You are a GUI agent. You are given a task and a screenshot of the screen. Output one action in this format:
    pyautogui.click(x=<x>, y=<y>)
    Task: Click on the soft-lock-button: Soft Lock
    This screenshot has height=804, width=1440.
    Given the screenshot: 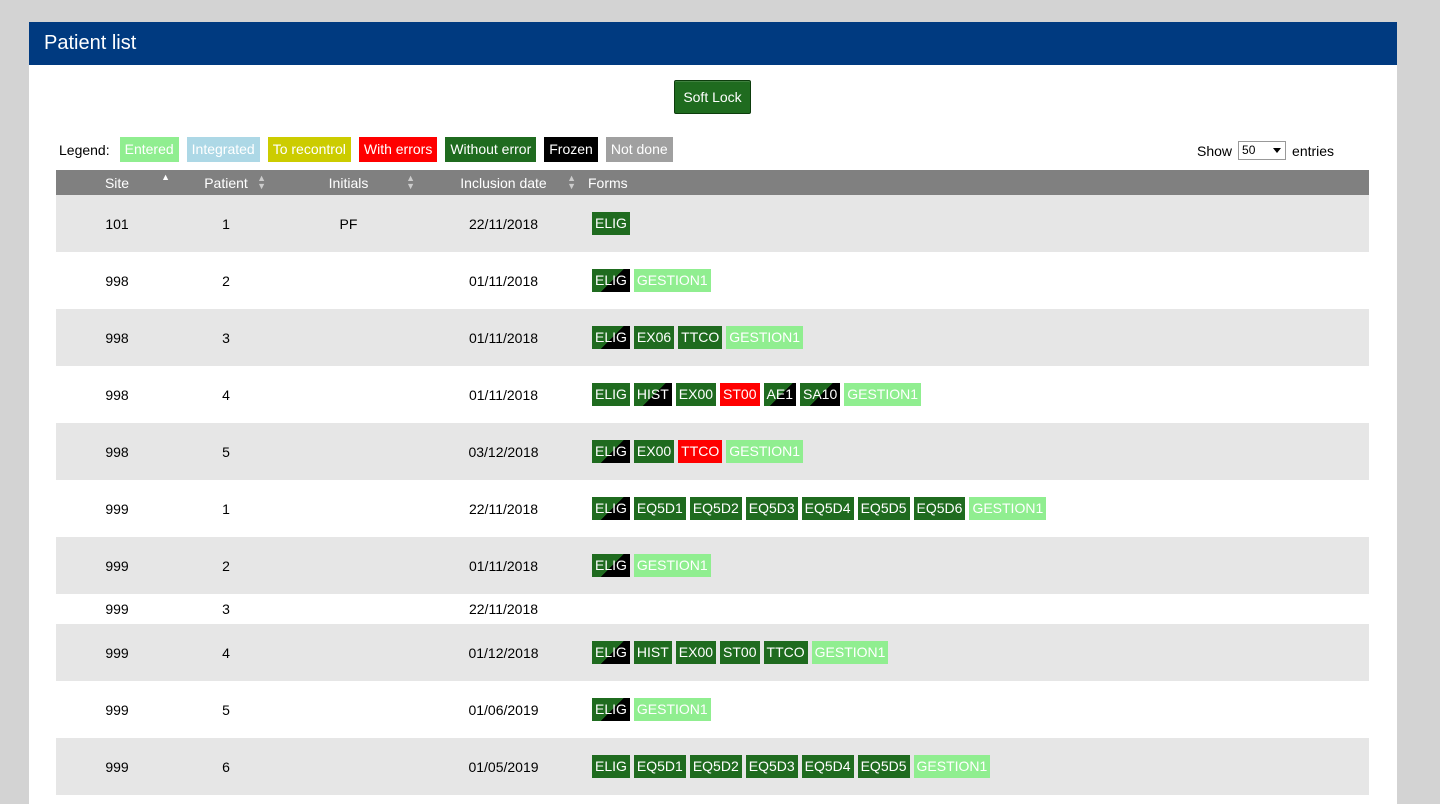 What is the action you would take?
    pyautogui.click(x=712, y=97)
    